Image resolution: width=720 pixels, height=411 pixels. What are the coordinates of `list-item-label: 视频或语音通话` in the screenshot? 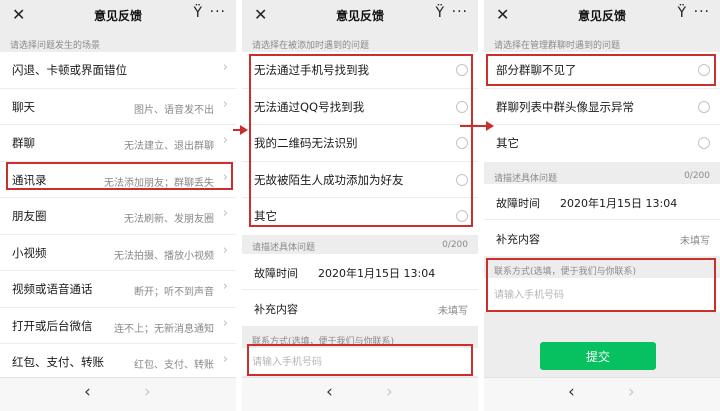 It's located at (52, 289).